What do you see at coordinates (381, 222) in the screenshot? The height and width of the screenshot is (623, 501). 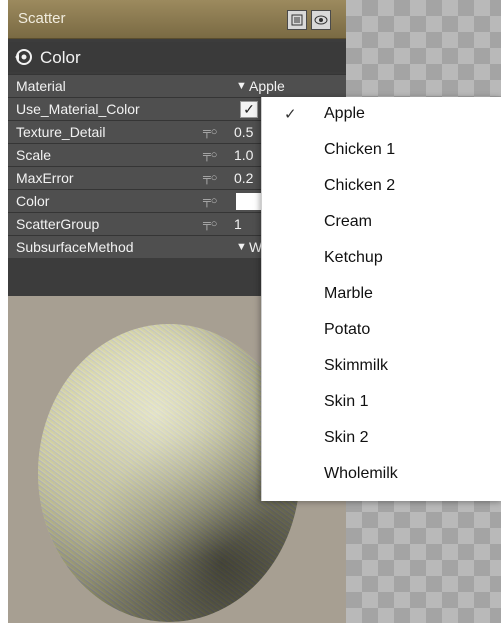 I see `menu-item-cream: Cream` at bounding box center [381, 222].